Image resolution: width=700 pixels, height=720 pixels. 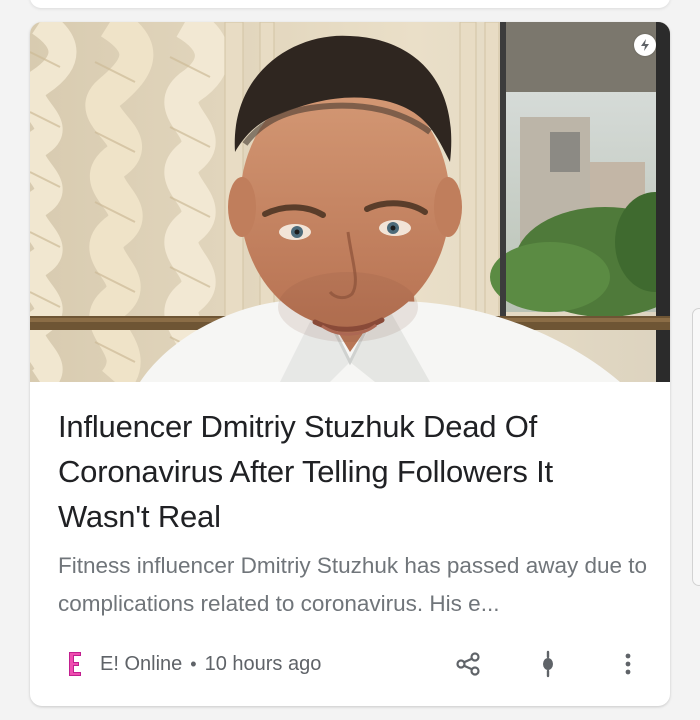 I want to click on voice-button, so click(x=548, y=664).